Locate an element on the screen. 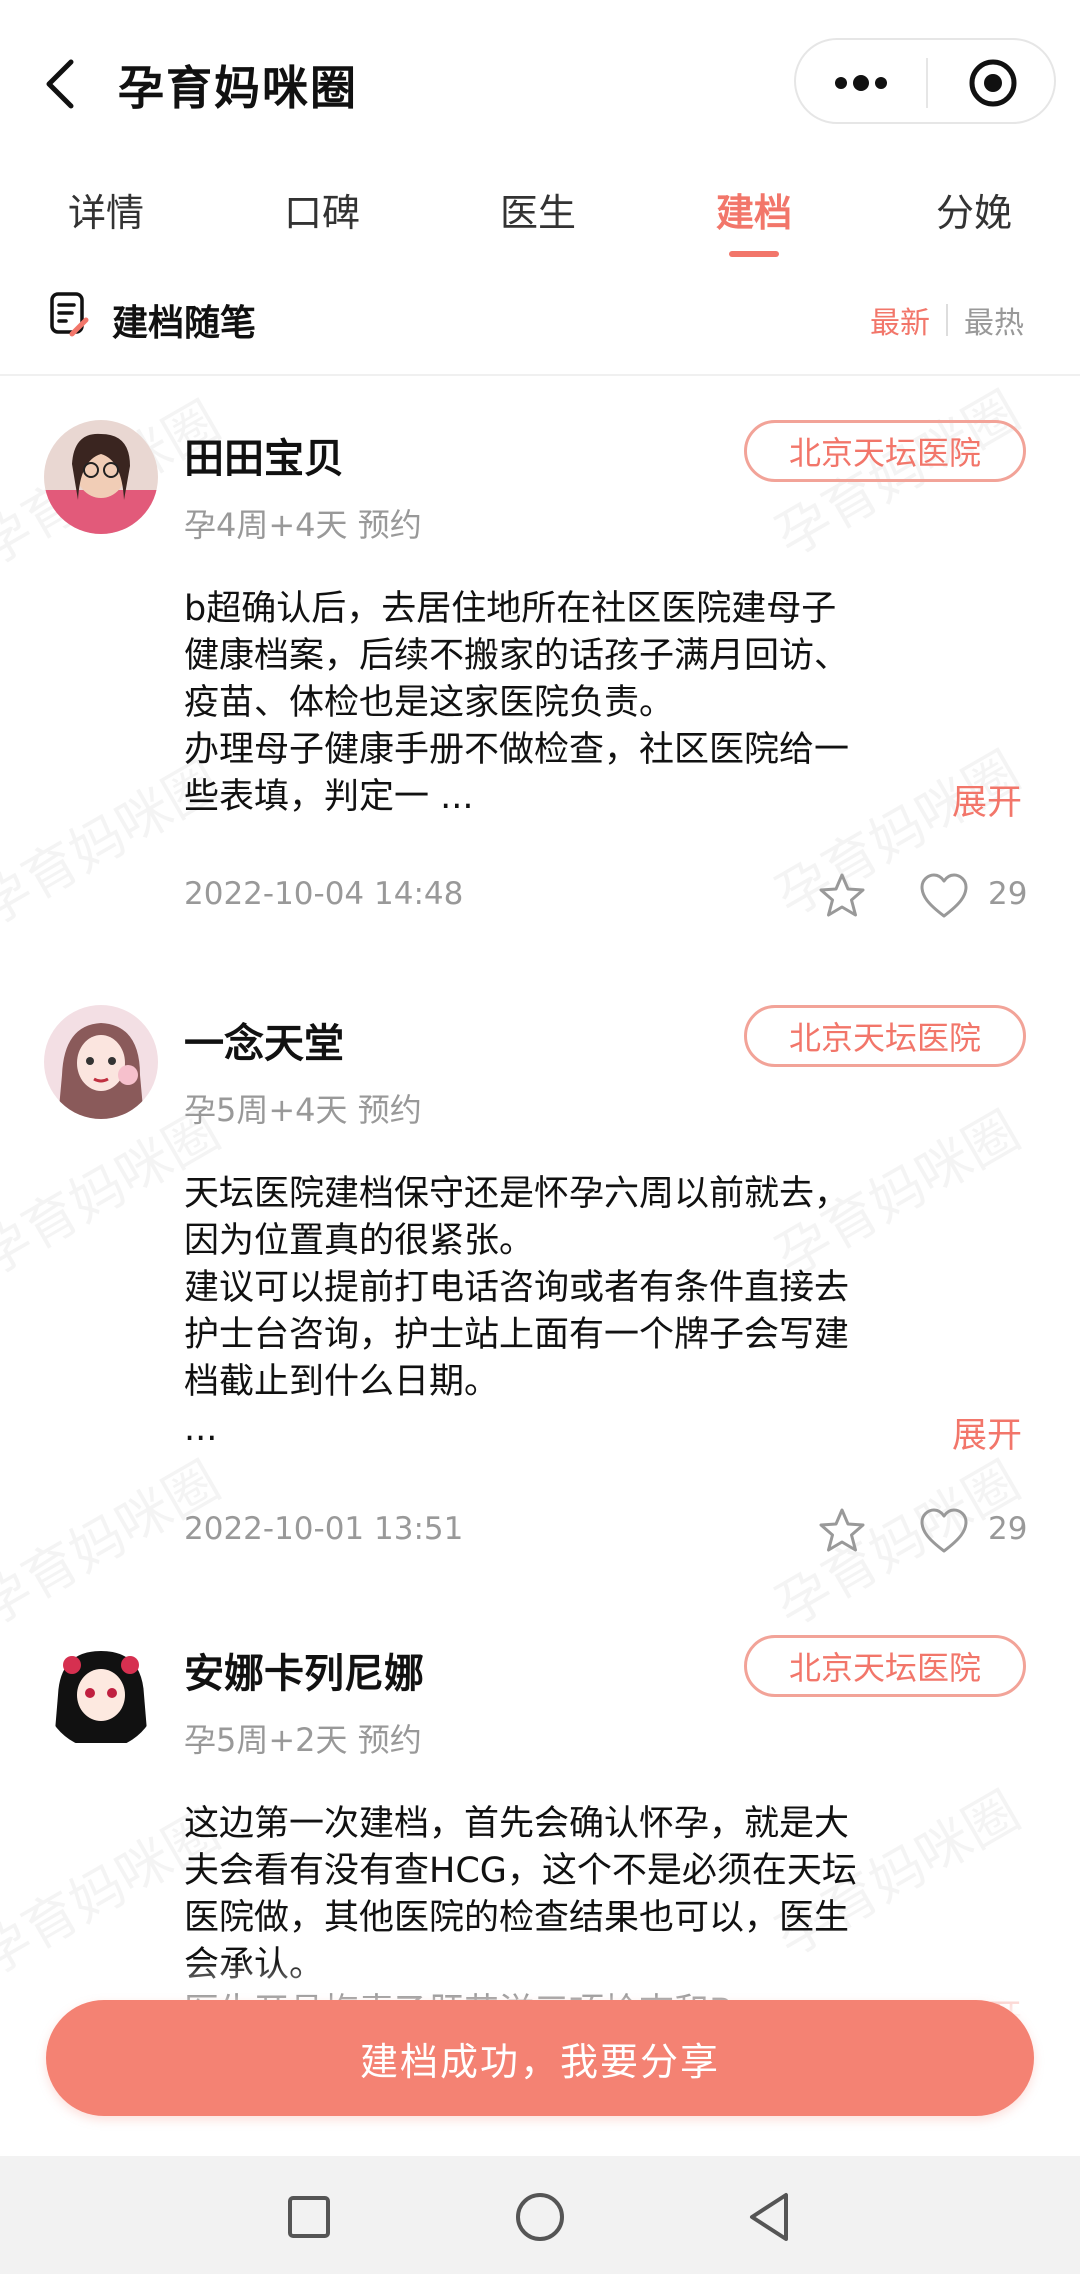 This screenshot has height=2274, width=1080. author-name: 田田宝贝 is located at coordinates (264, 455).